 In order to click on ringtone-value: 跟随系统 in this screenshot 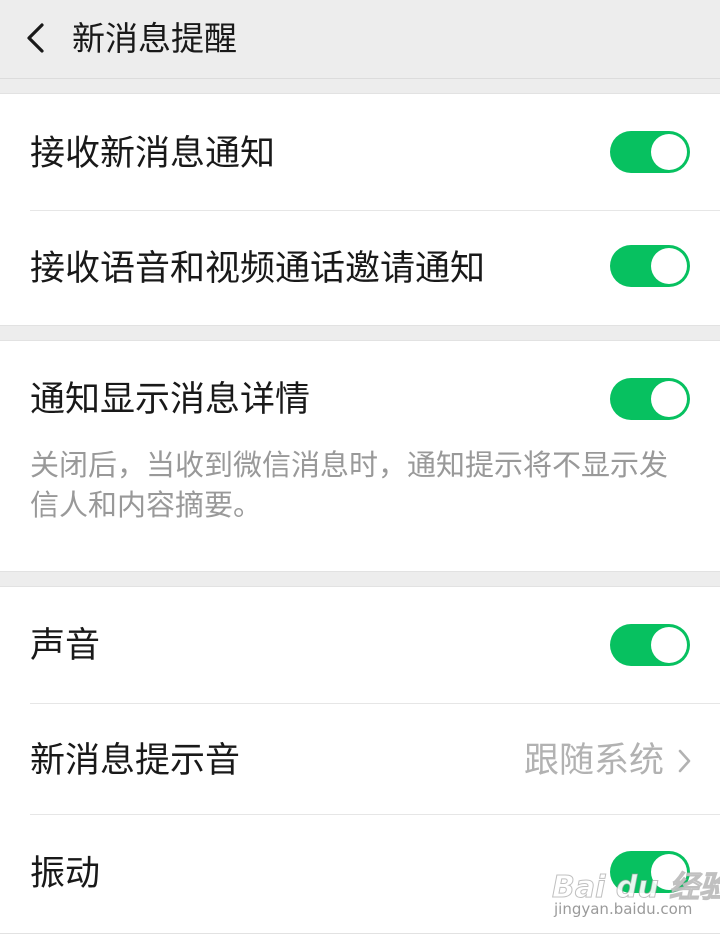, I will do `click(593, 761)`.